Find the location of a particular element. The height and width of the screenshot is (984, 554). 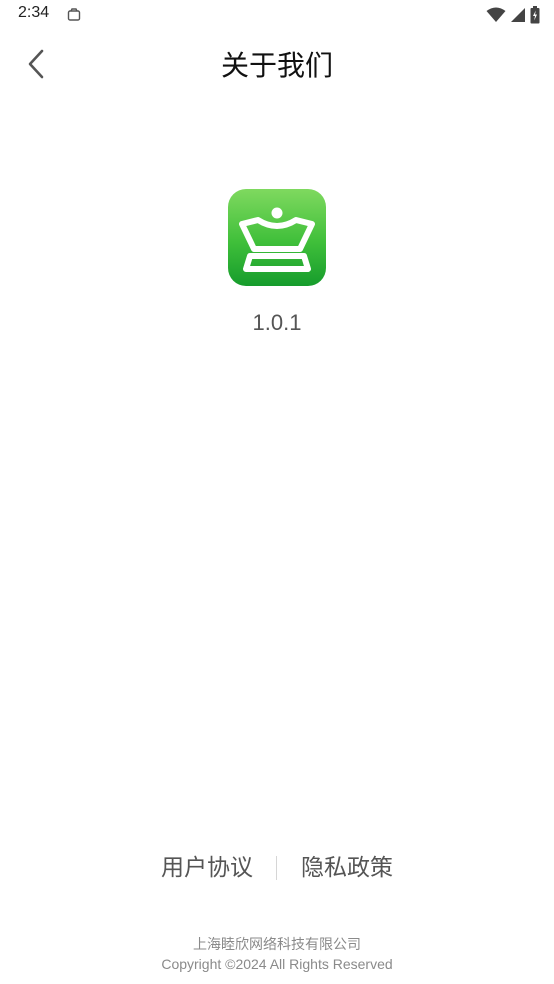

status-icons is located at coordinates (513, 17).